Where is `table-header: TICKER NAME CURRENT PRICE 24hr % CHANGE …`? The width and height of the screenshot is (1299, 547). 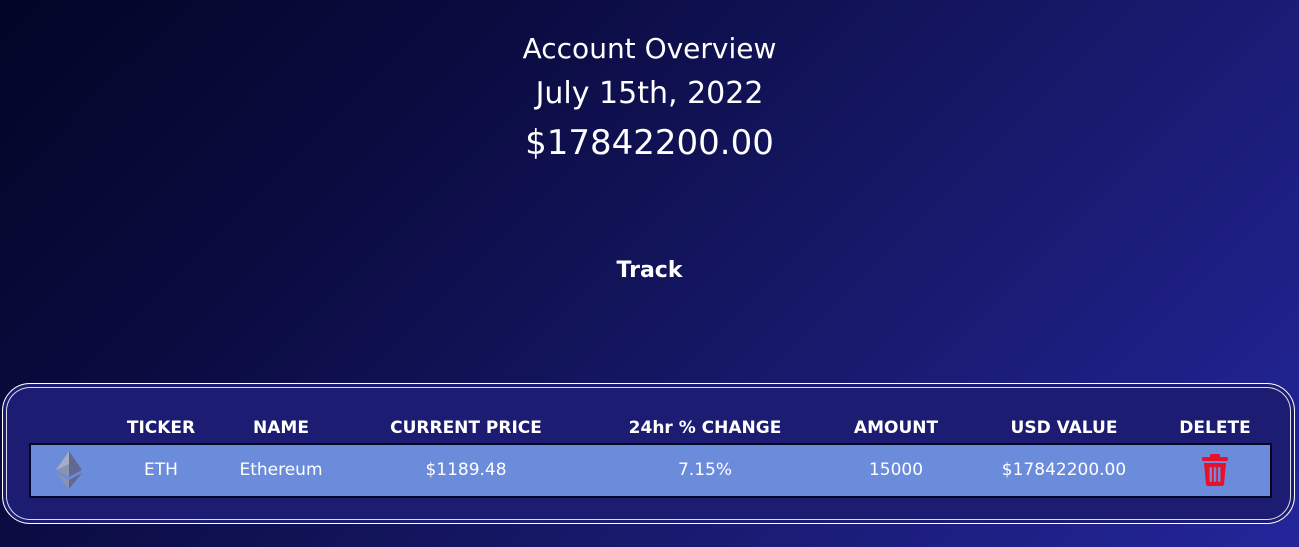
table-header: TICKER NAME CURRENT PRICE 24hr % CHANGE … is located at coordinates (649, 428).